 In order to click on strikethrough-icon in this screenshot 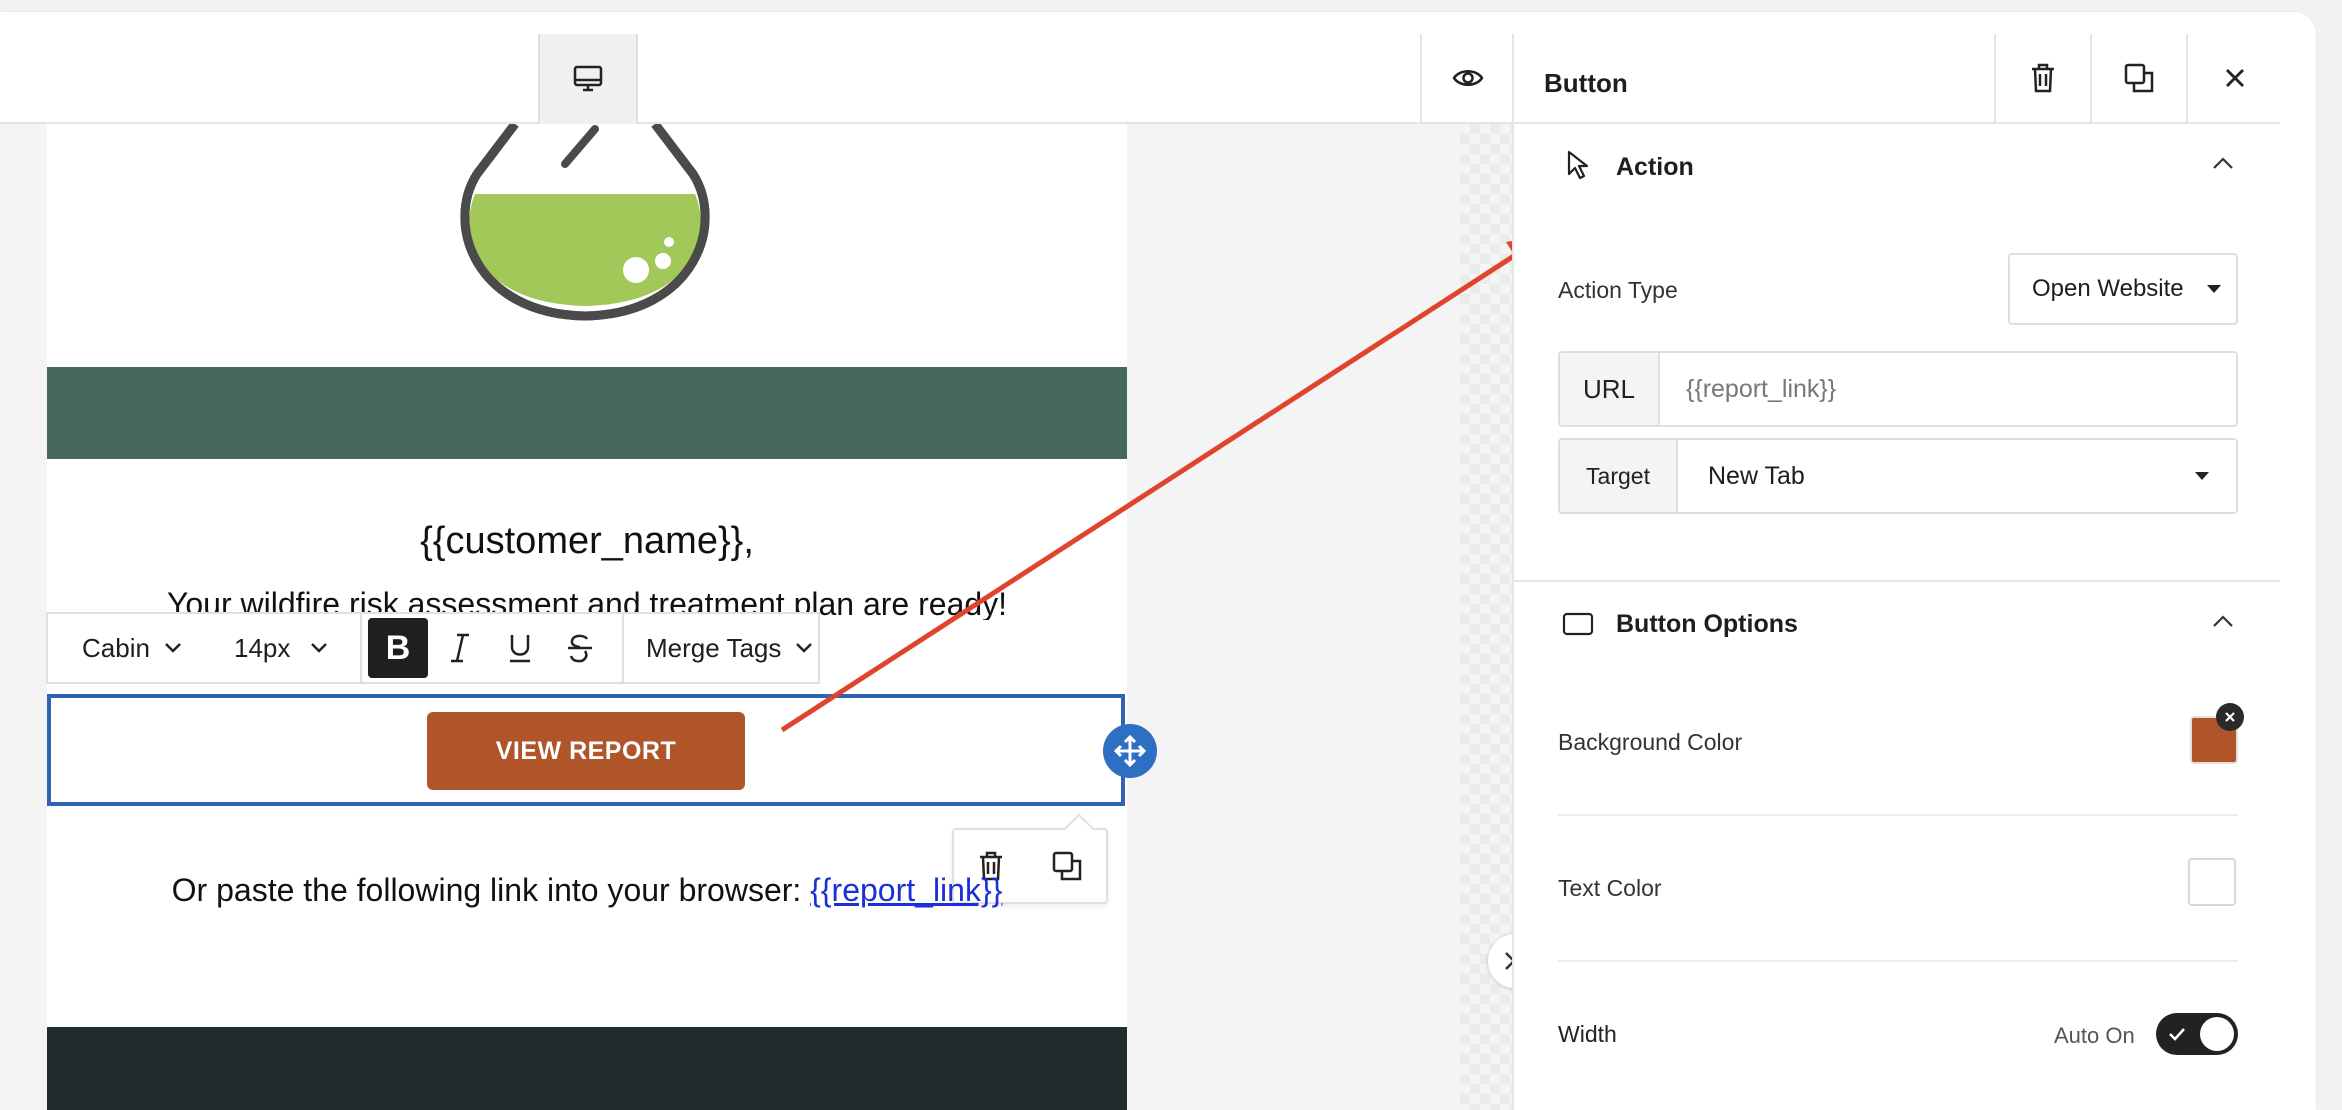, I will do `click(580, 648)`.